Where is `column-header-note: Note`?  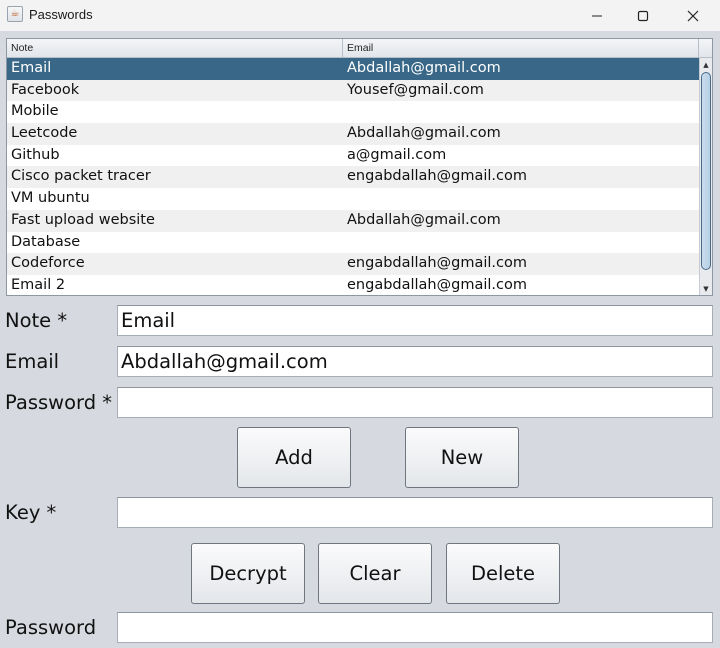 column-header-note: Note is located at coordinates (175, 48).